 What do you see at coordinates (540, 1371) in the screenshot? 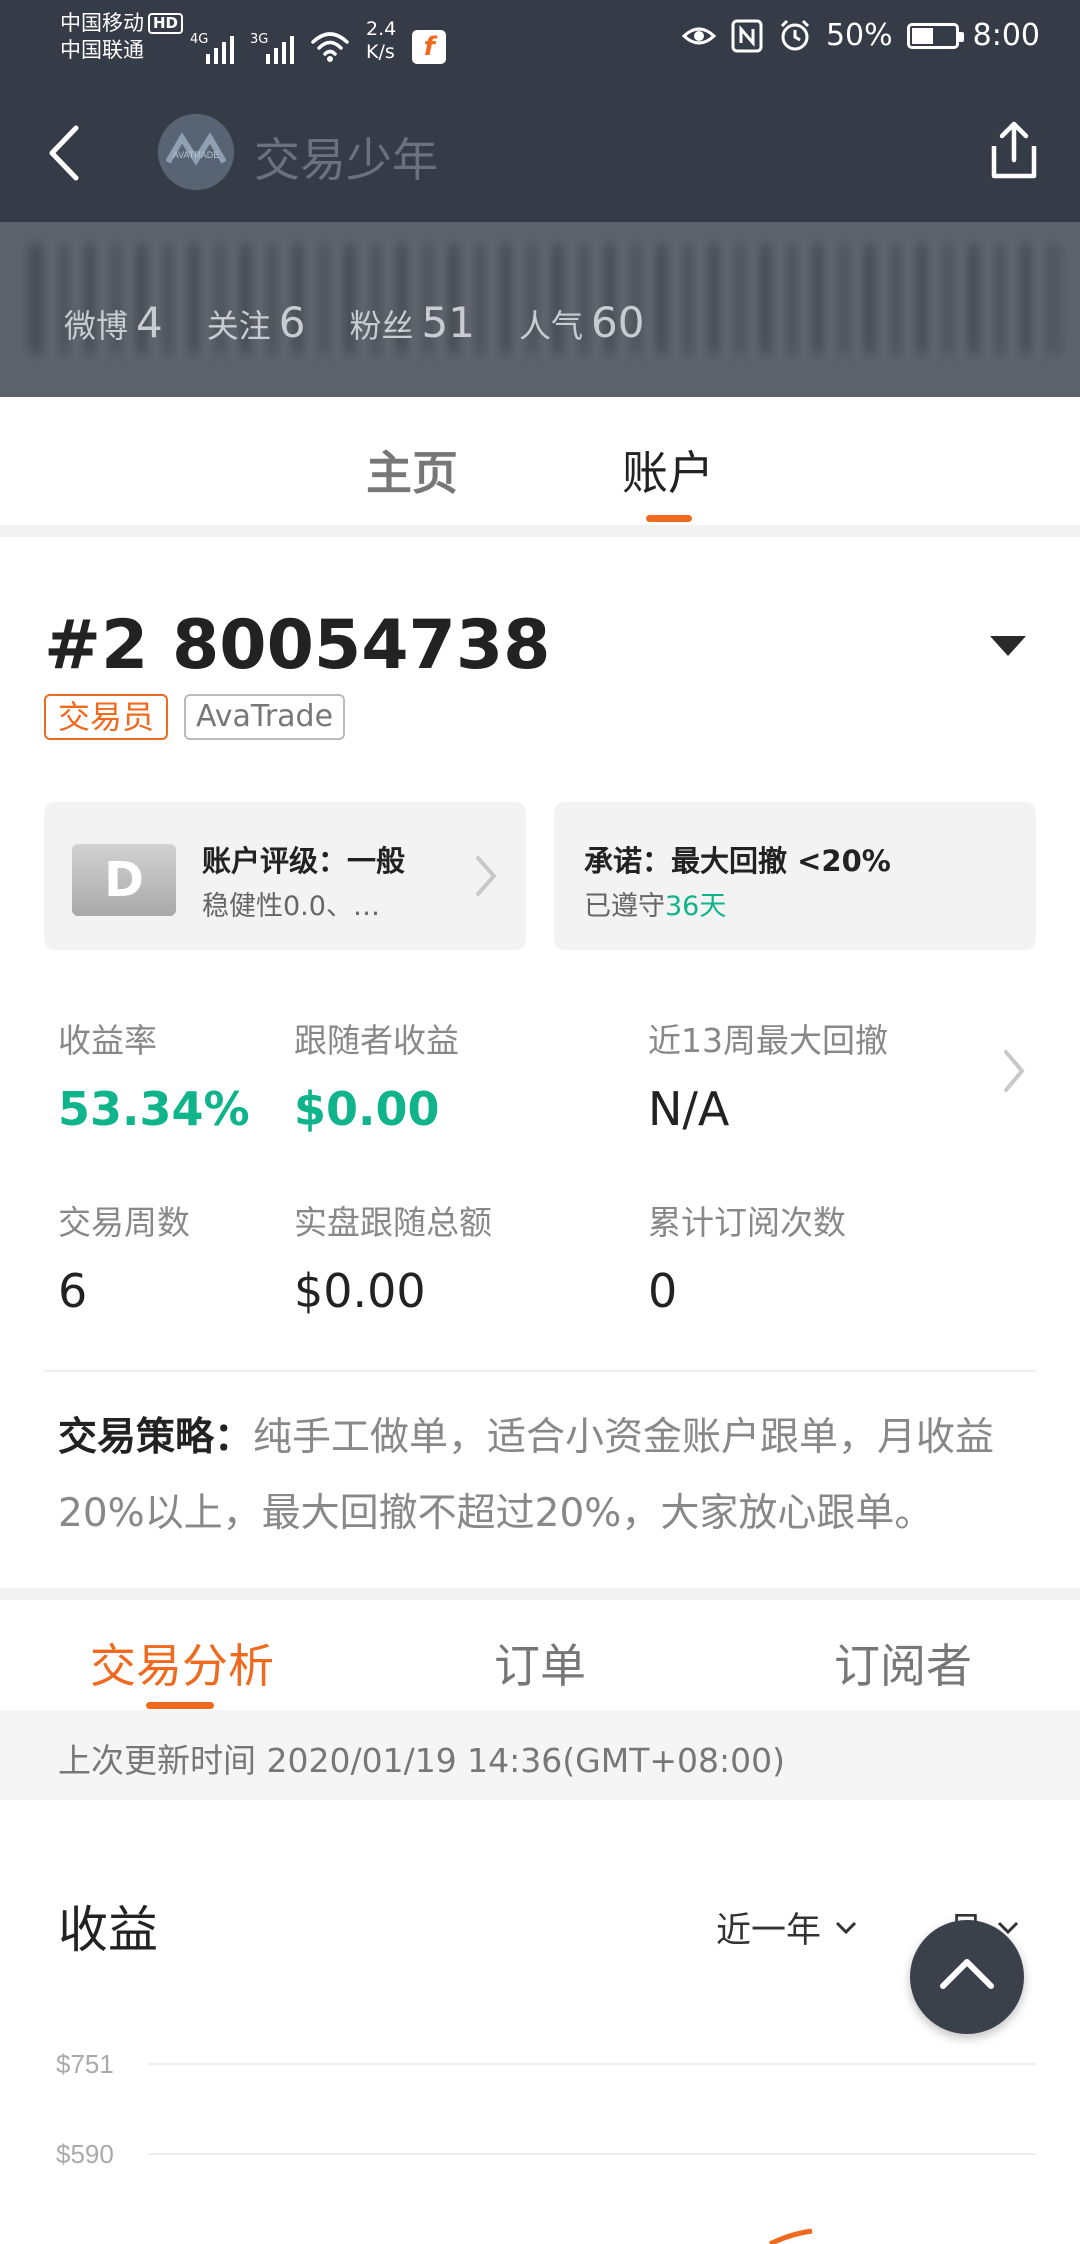
I see `divider` at bounding box center [540, 1371].